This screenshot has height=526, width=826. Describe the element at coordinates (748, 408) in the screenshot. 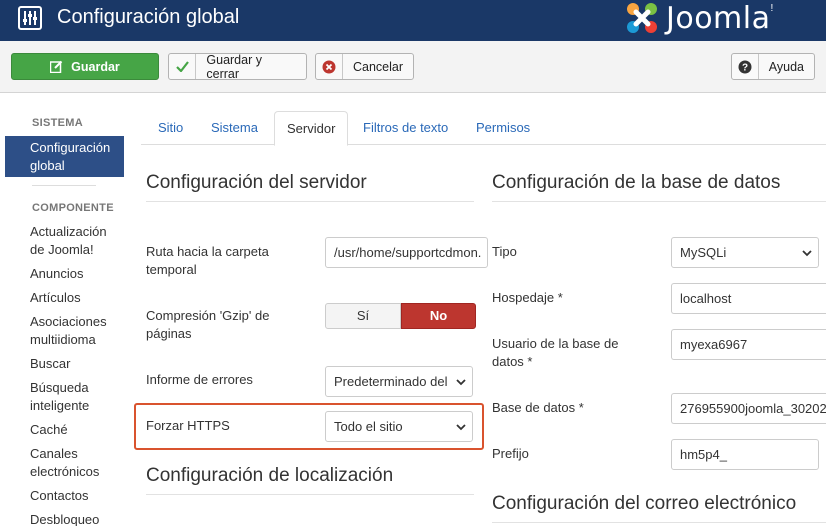

I see `db-name-input: 276955900joomla_30202` at that location.